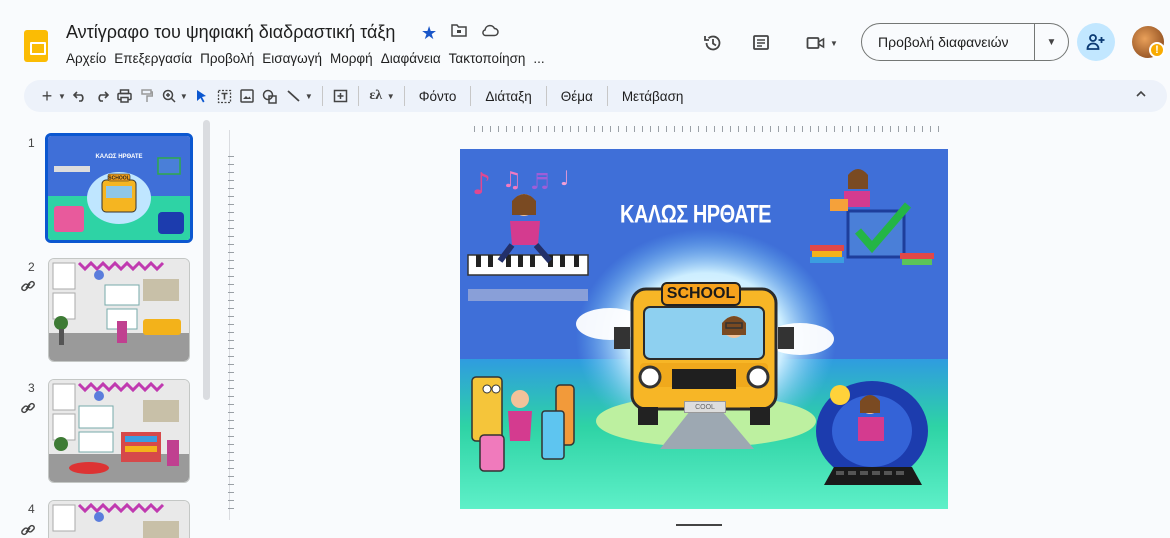 This screenshot has width=1170, height=538. I want to click on add-person-icon, so click(1095, 42).